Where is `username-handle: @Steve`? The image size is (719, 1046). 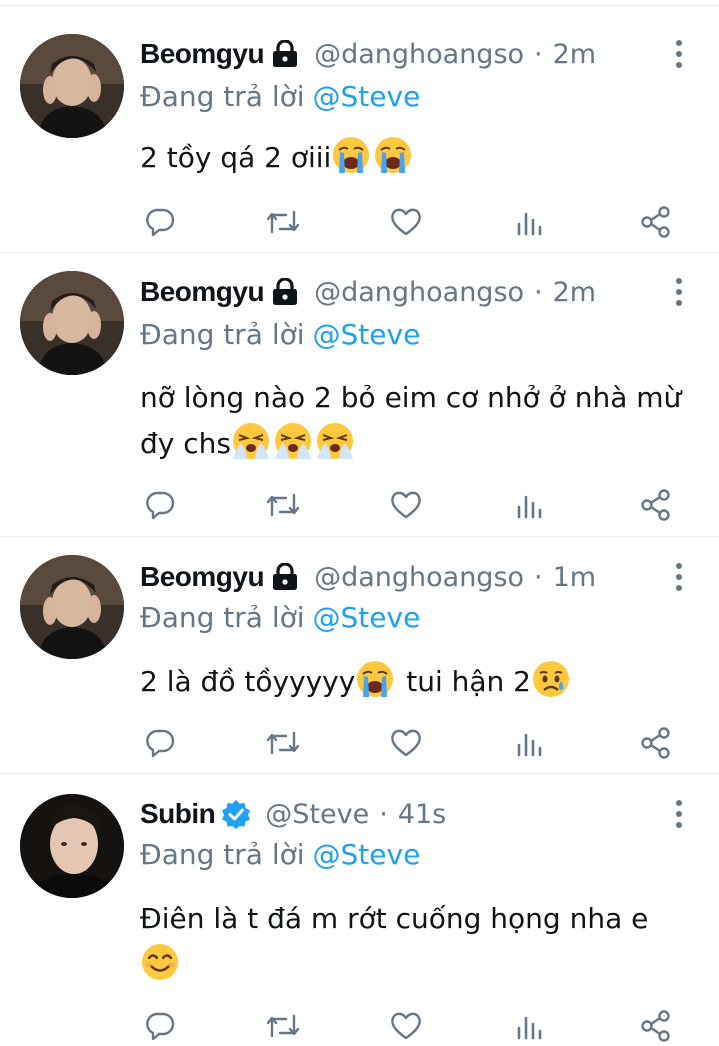
username-handle: @Steve is located at coordinates (317, 814).